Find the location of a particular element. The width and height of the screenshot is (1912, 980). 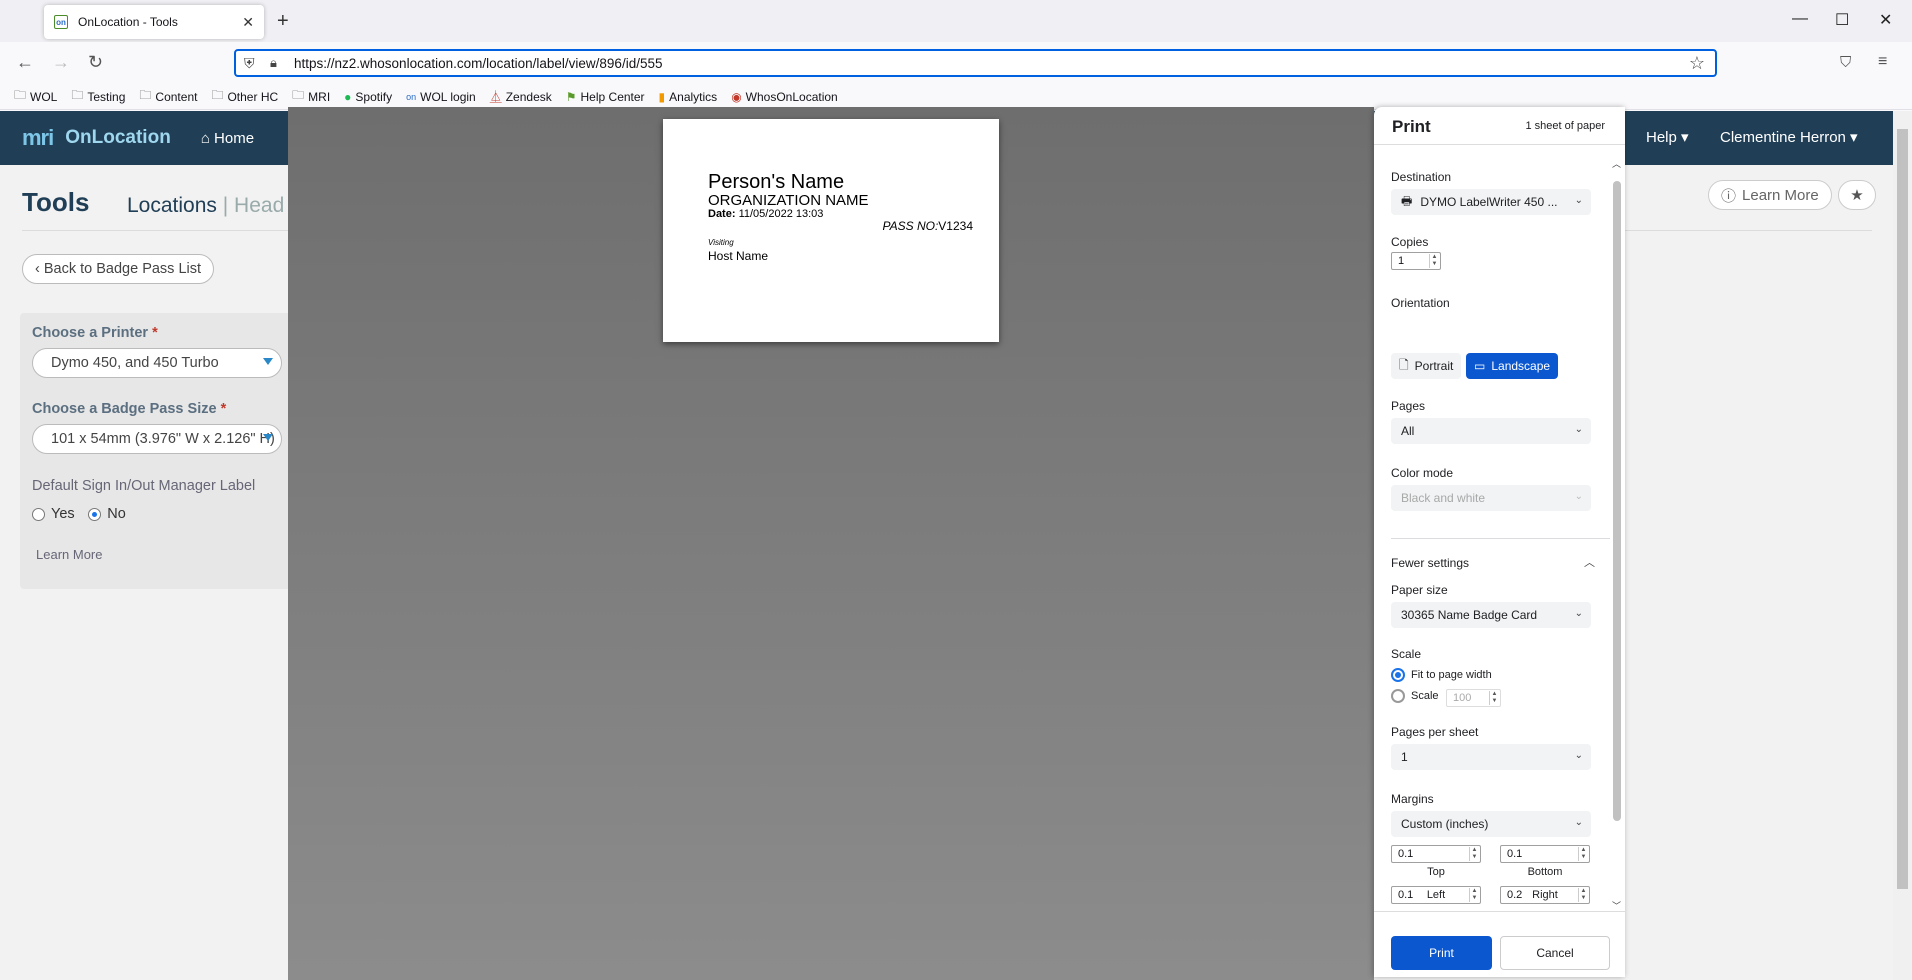

bookmark-wol-login: on WOL login is located at coordinates (441, 97).